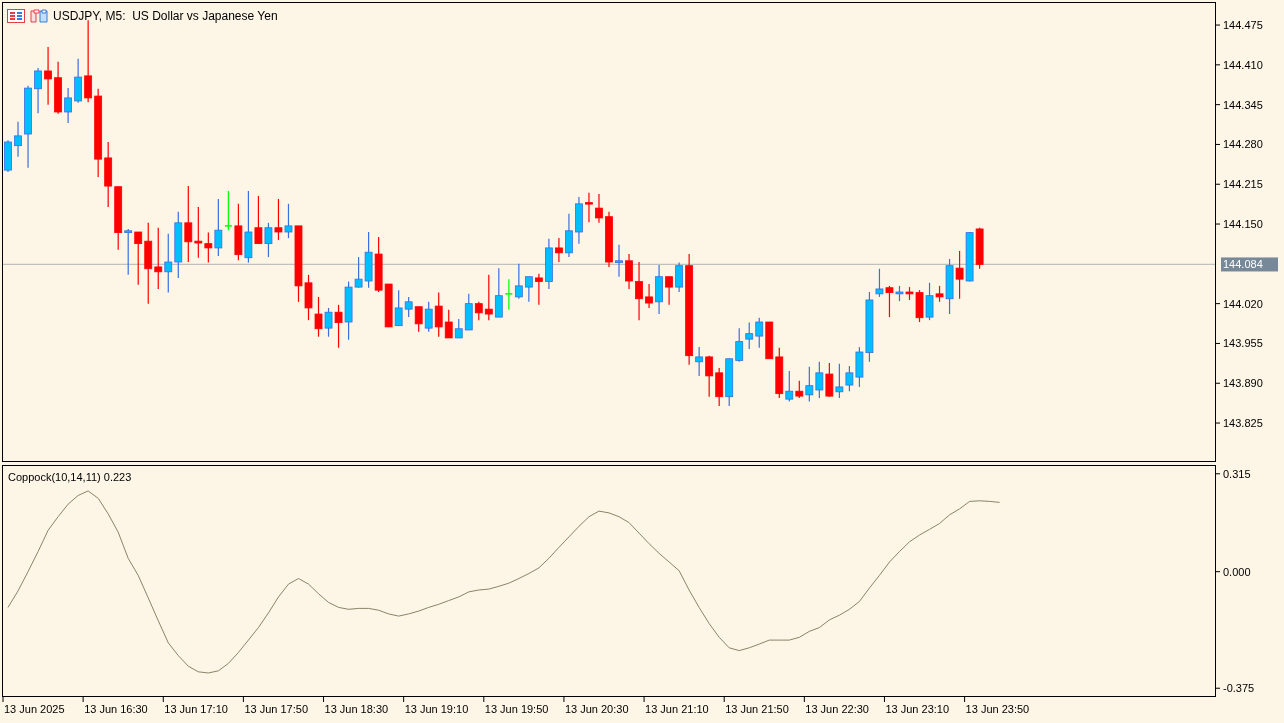 The height and width of the screenshot is (723, 1284). I want to click on axis-label: 144.150, so click(1243, 224).